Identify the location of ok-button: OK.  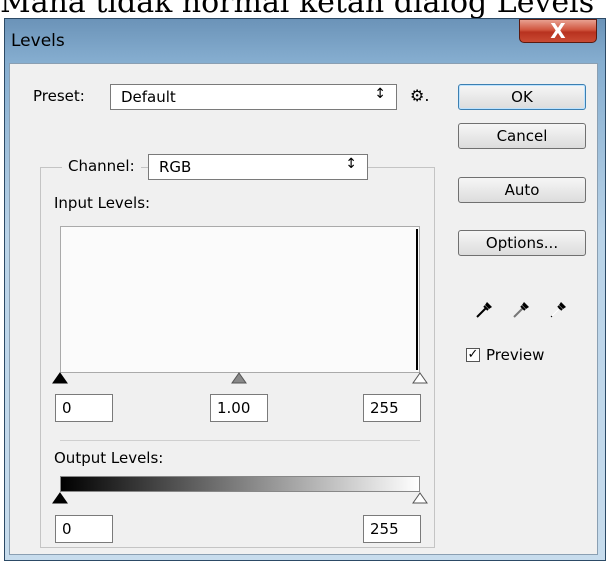
(522, 97).